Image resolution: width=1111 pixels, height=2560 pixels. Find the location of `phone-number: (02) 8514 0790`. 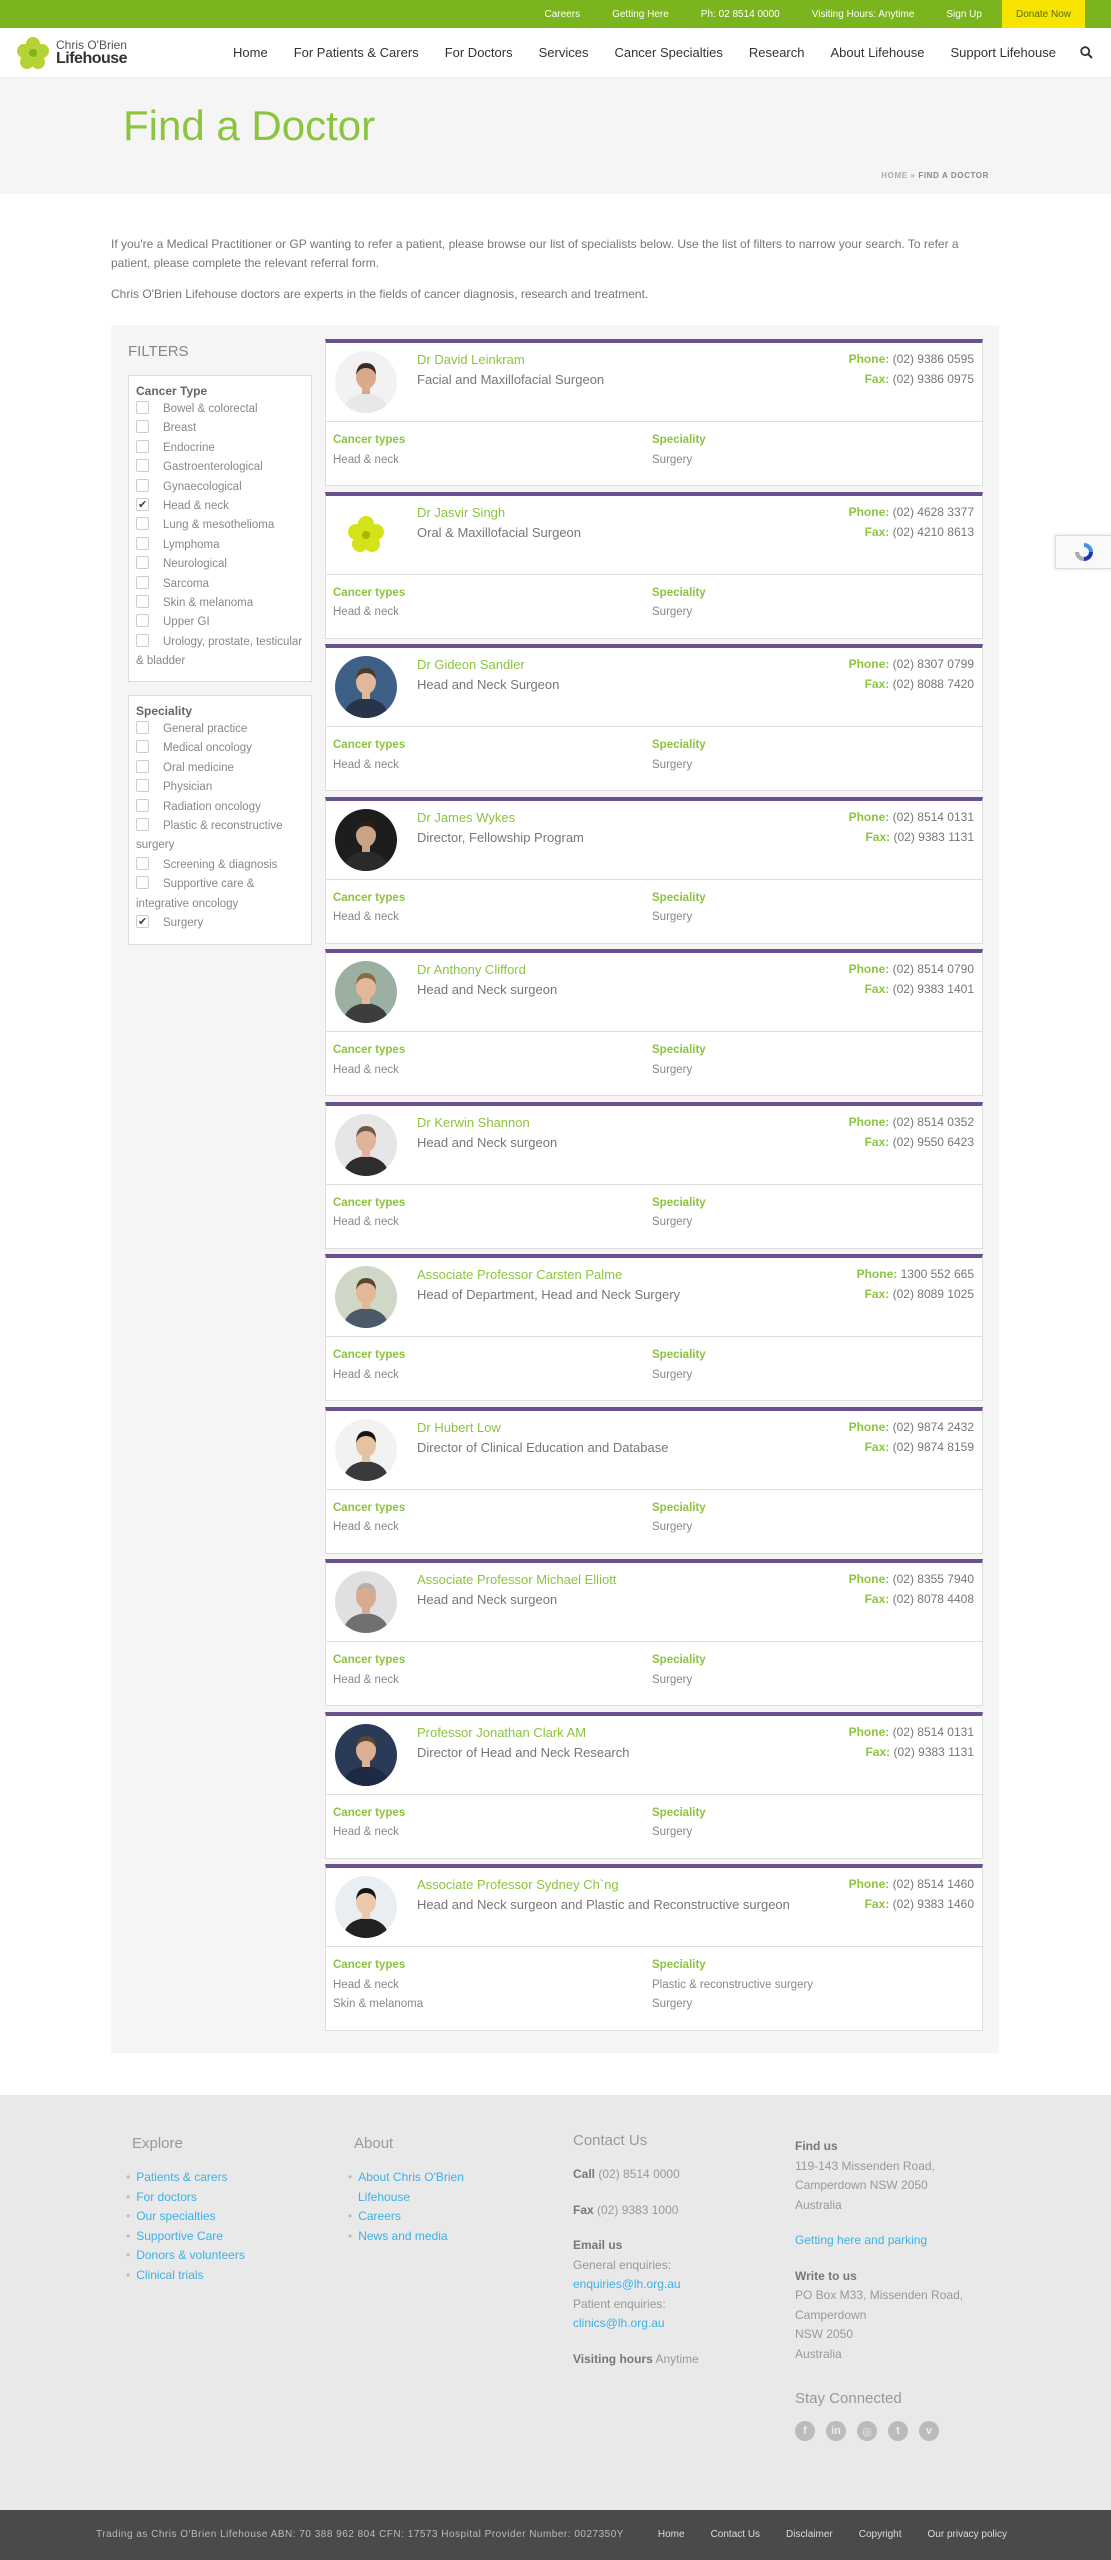

phone-number: (02) 8514 0790 is located at coordinates (933, 969).